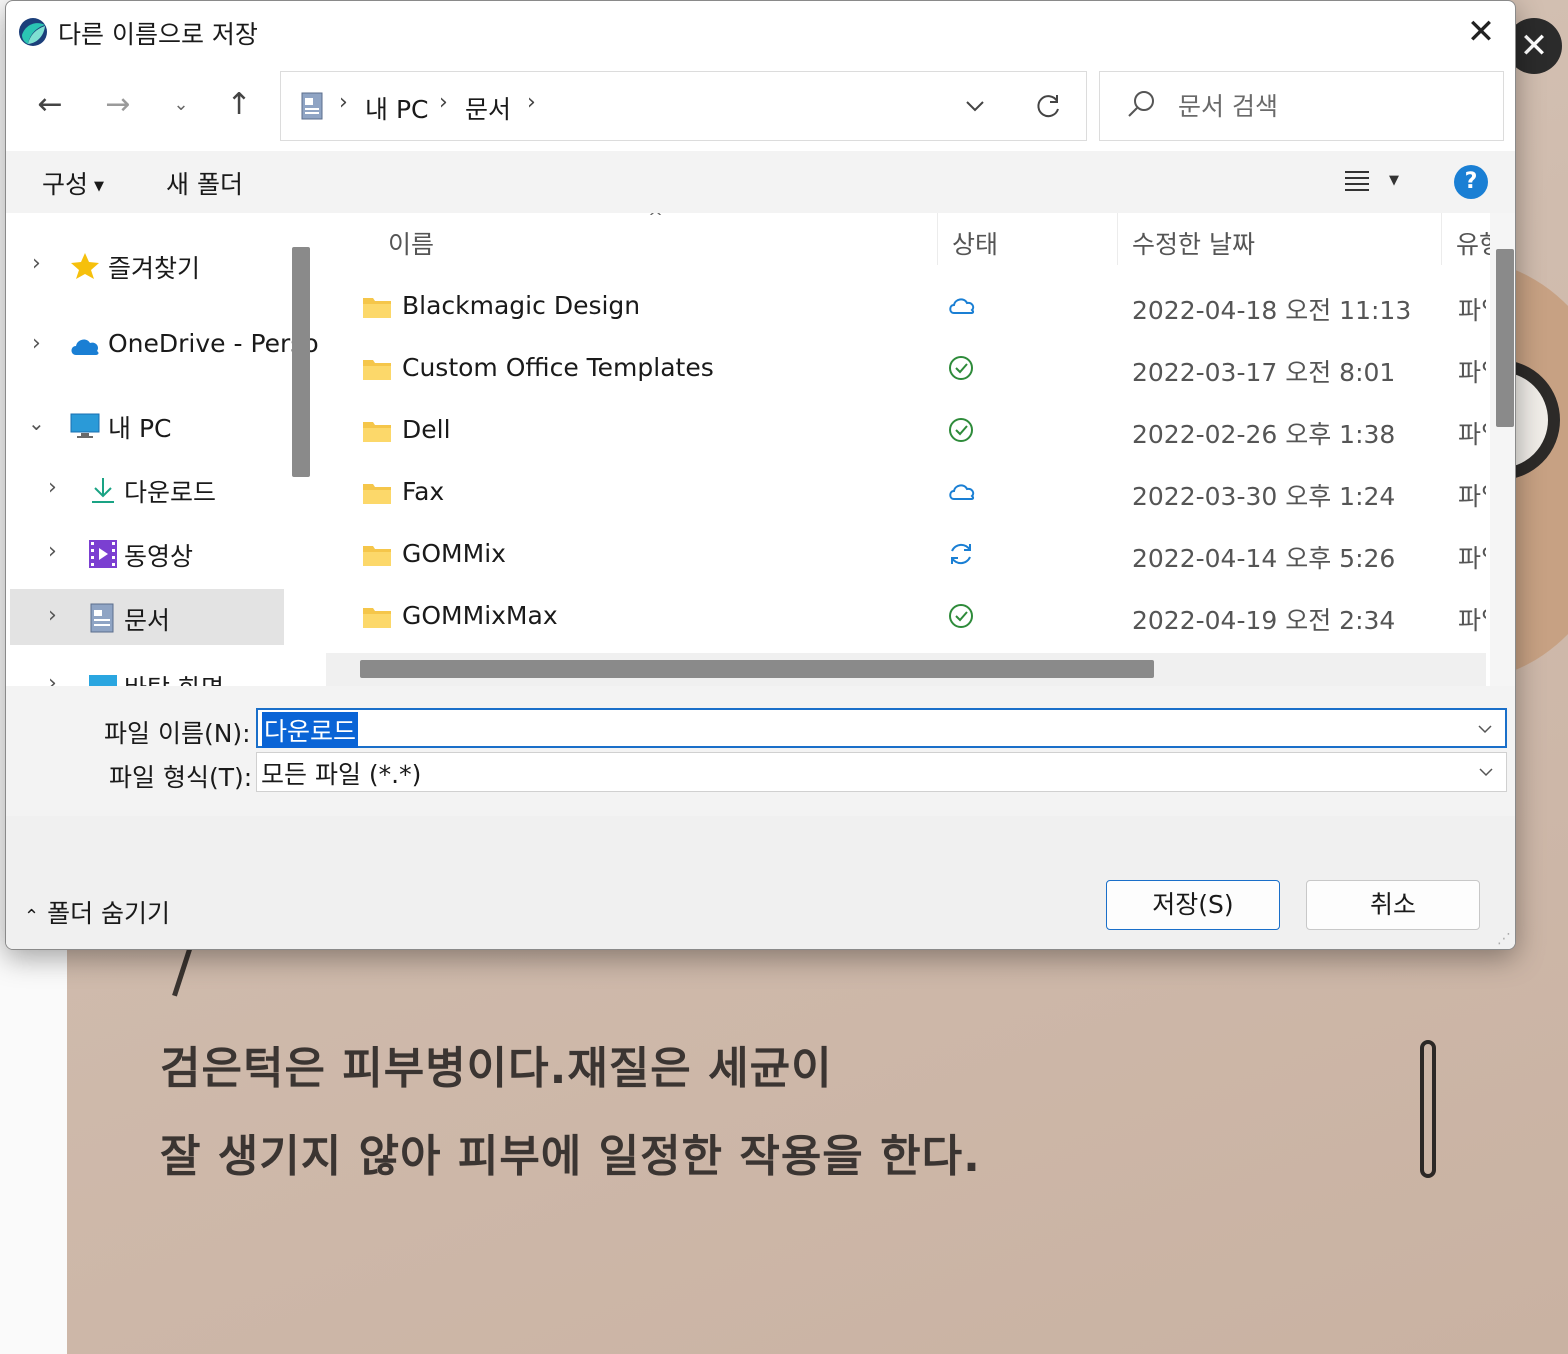 Image resolution: width=1568 pixels, height=1354 pixels. Describe the element at coordinates (310, 730) in the screenshot. I see `filename-value: 다운로드` at that location.